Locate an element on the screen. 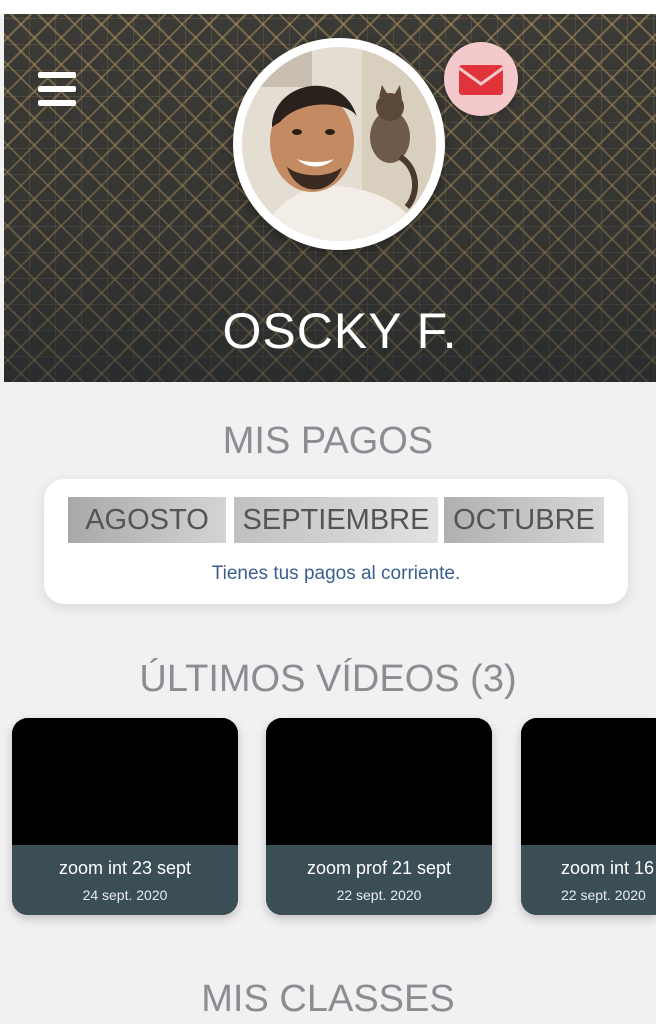 This screenshot has height=1024, width=656. videos-section-title: ÚLTIMOS VÍDEOS (3) is located at coordinates (328, 679).